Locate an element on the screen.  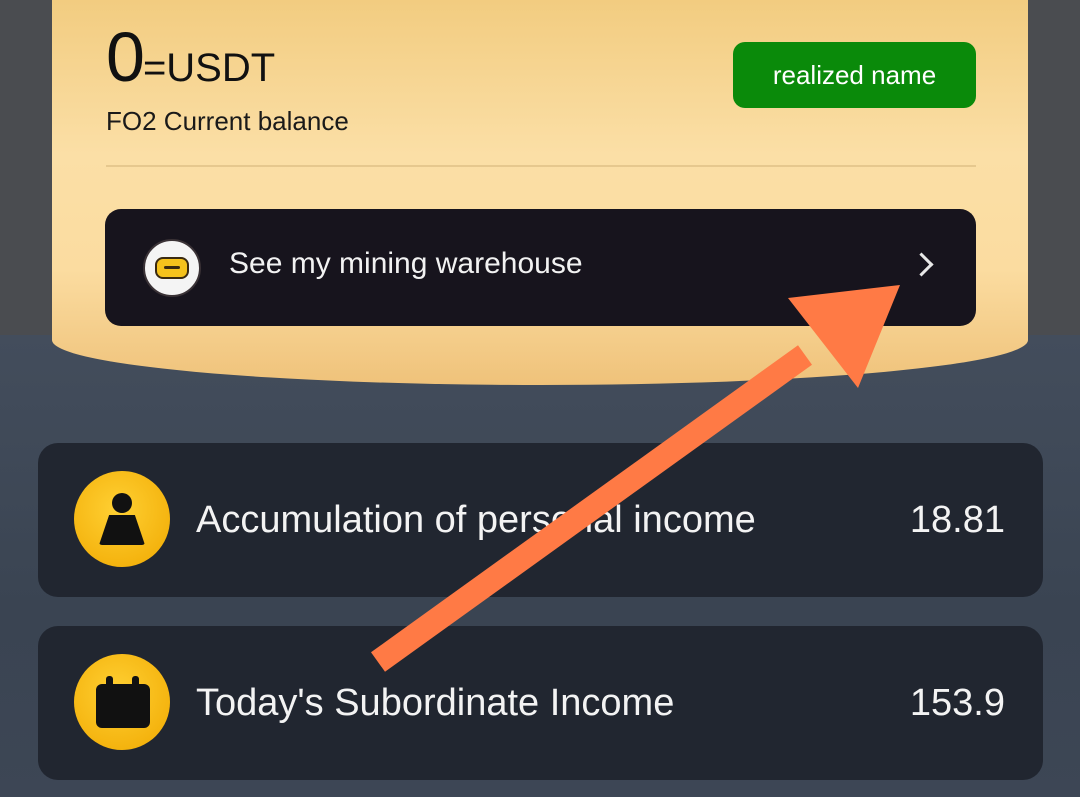
balance-amount: 0=USDT is located at coordinates (190, 57).